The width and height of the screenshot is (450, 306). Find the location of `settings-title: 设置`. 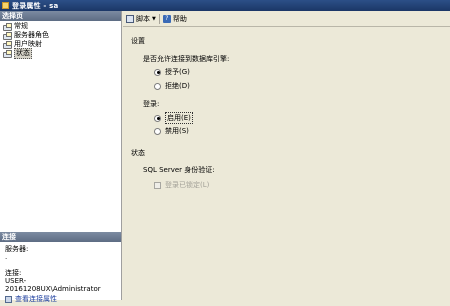

settings-title: 设置 is located at coordinates (138, 41).